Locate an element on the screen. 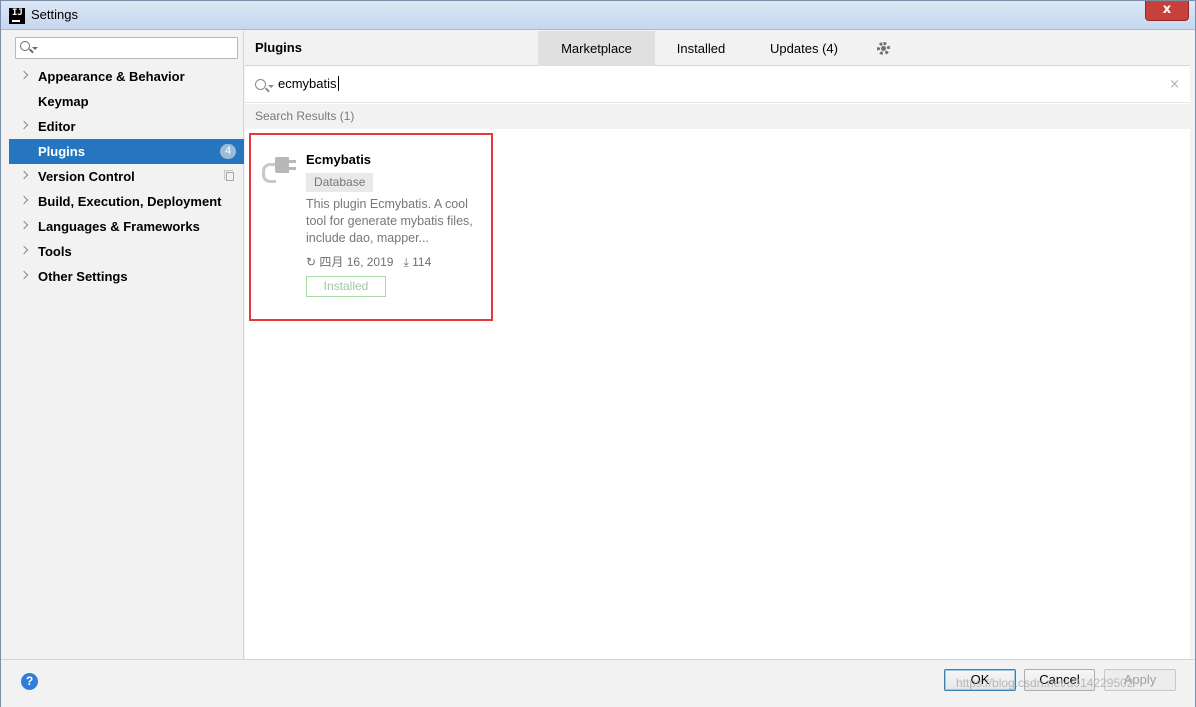 This screenshot has width=1196, height=707. sidebar-item-label: Editor is located at coordinates (57, 126).